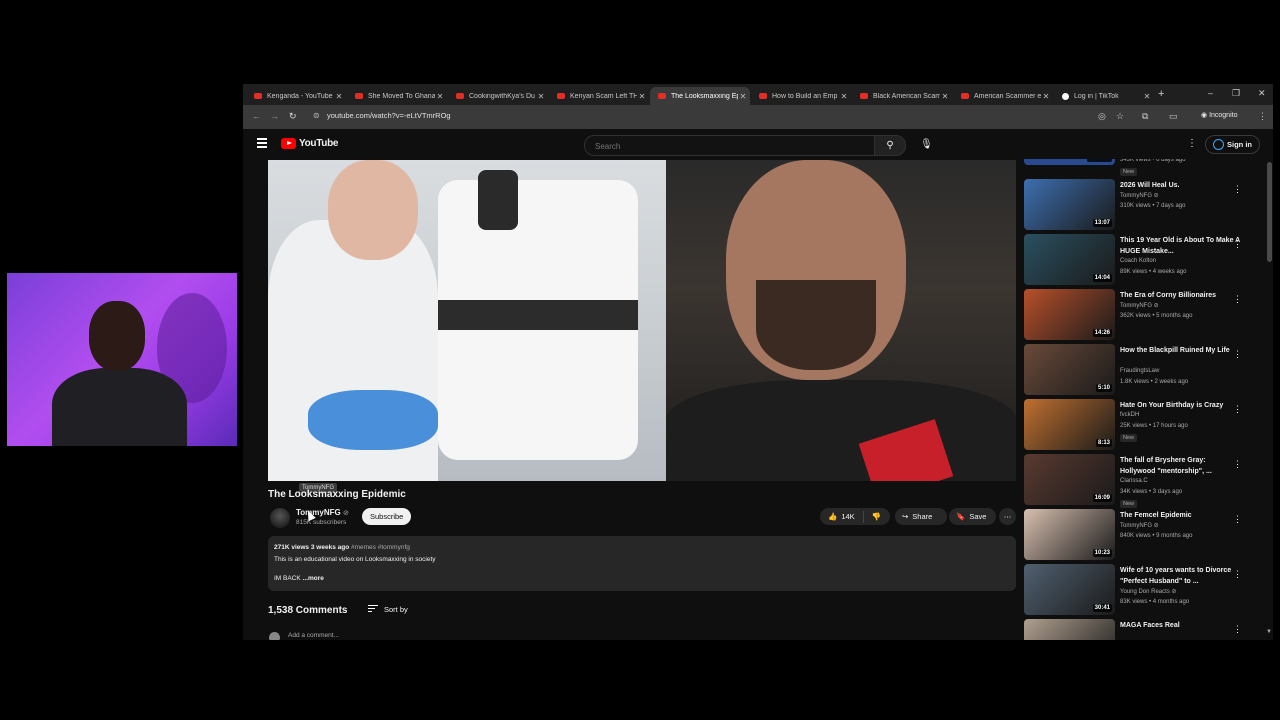  I want to click on restore-icon: ❐, so click(1236, 93).